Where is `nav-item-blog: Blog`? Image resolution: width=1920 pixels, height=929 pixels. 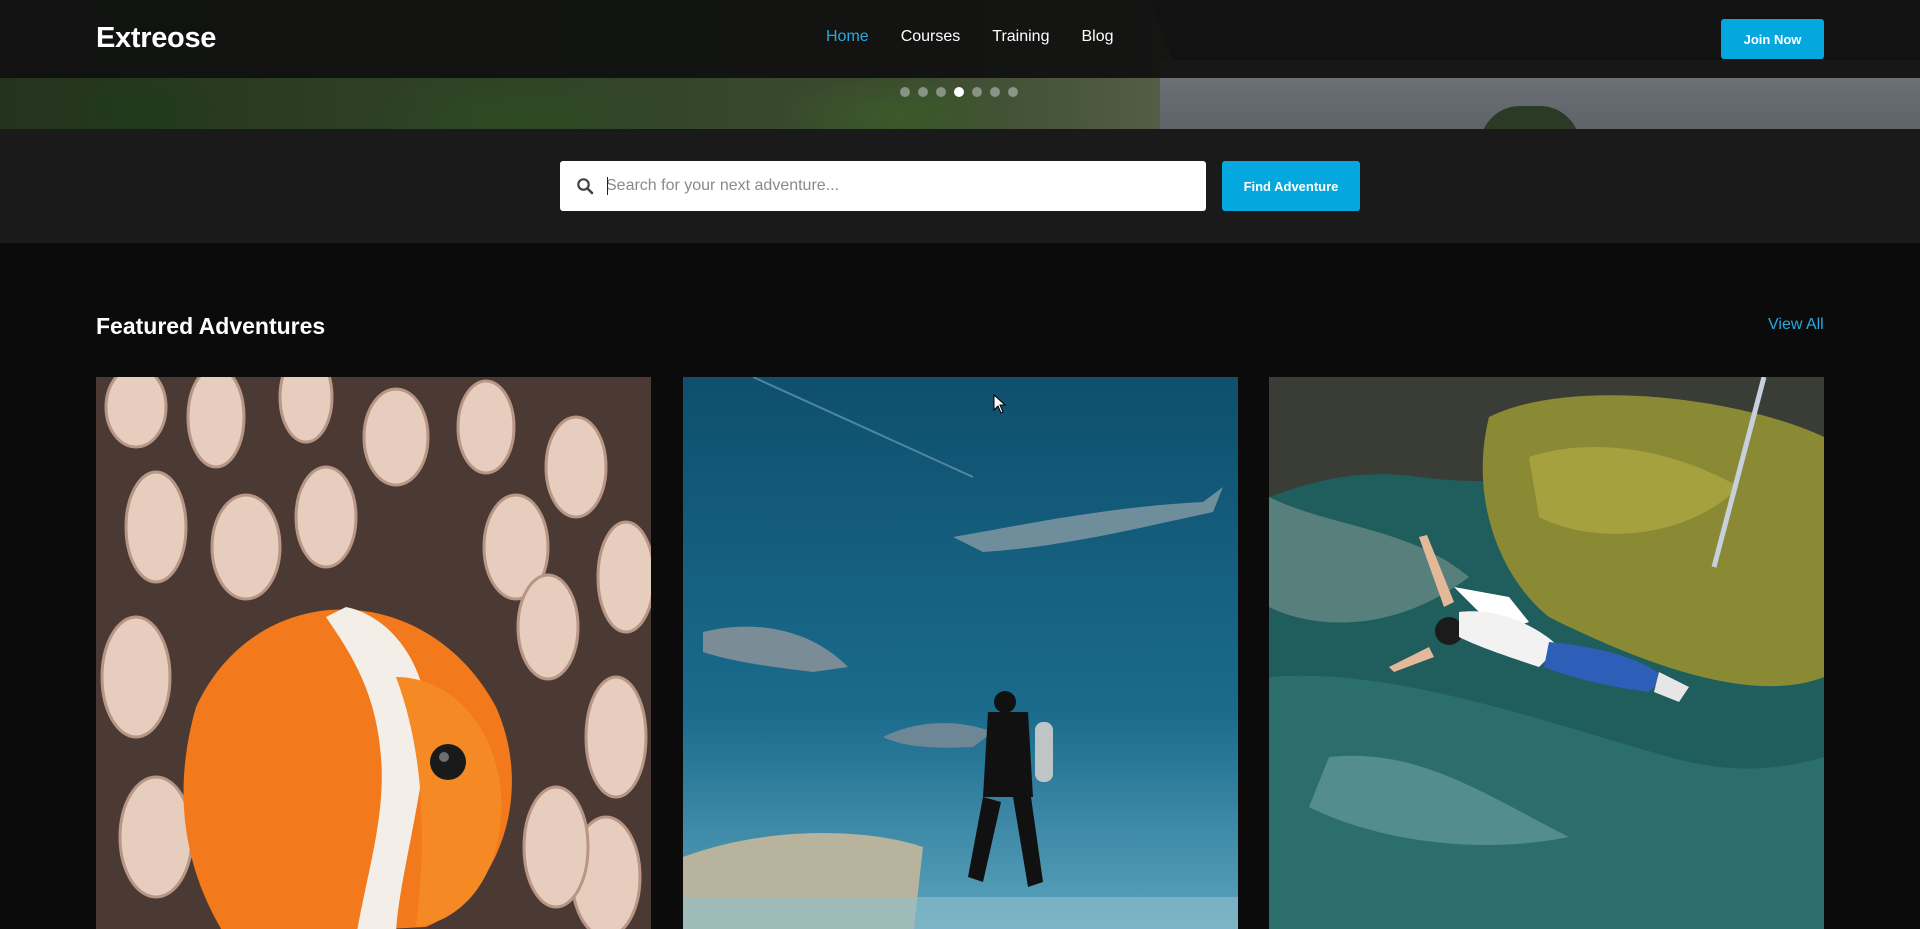 nav-item-blog: Blog is located at coordinates (1097, 37).